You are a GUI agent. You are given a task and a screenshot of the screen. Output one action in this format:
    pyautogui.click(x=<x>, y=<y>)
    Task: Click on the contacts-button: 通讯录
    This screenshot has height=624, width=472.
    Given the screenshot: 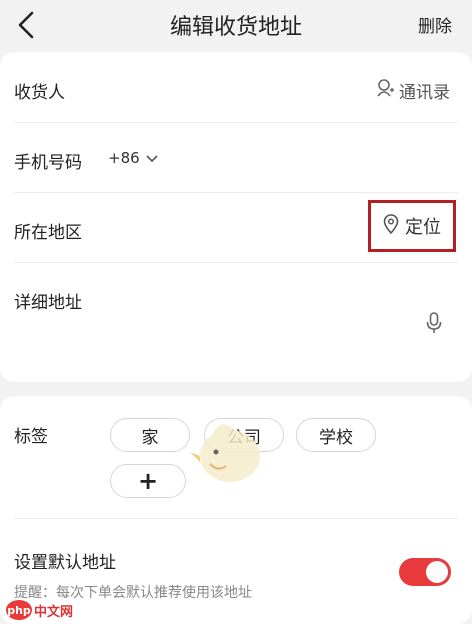 What is the action you would take?
    pyautogui.click(x=413, y=90)
    